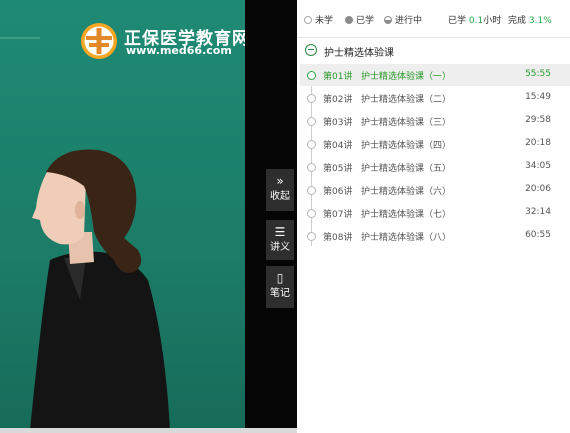  I want to click on side-toolbar: » 收起 ☰ 讲义 ▯ 笔记, so click(271, 214).